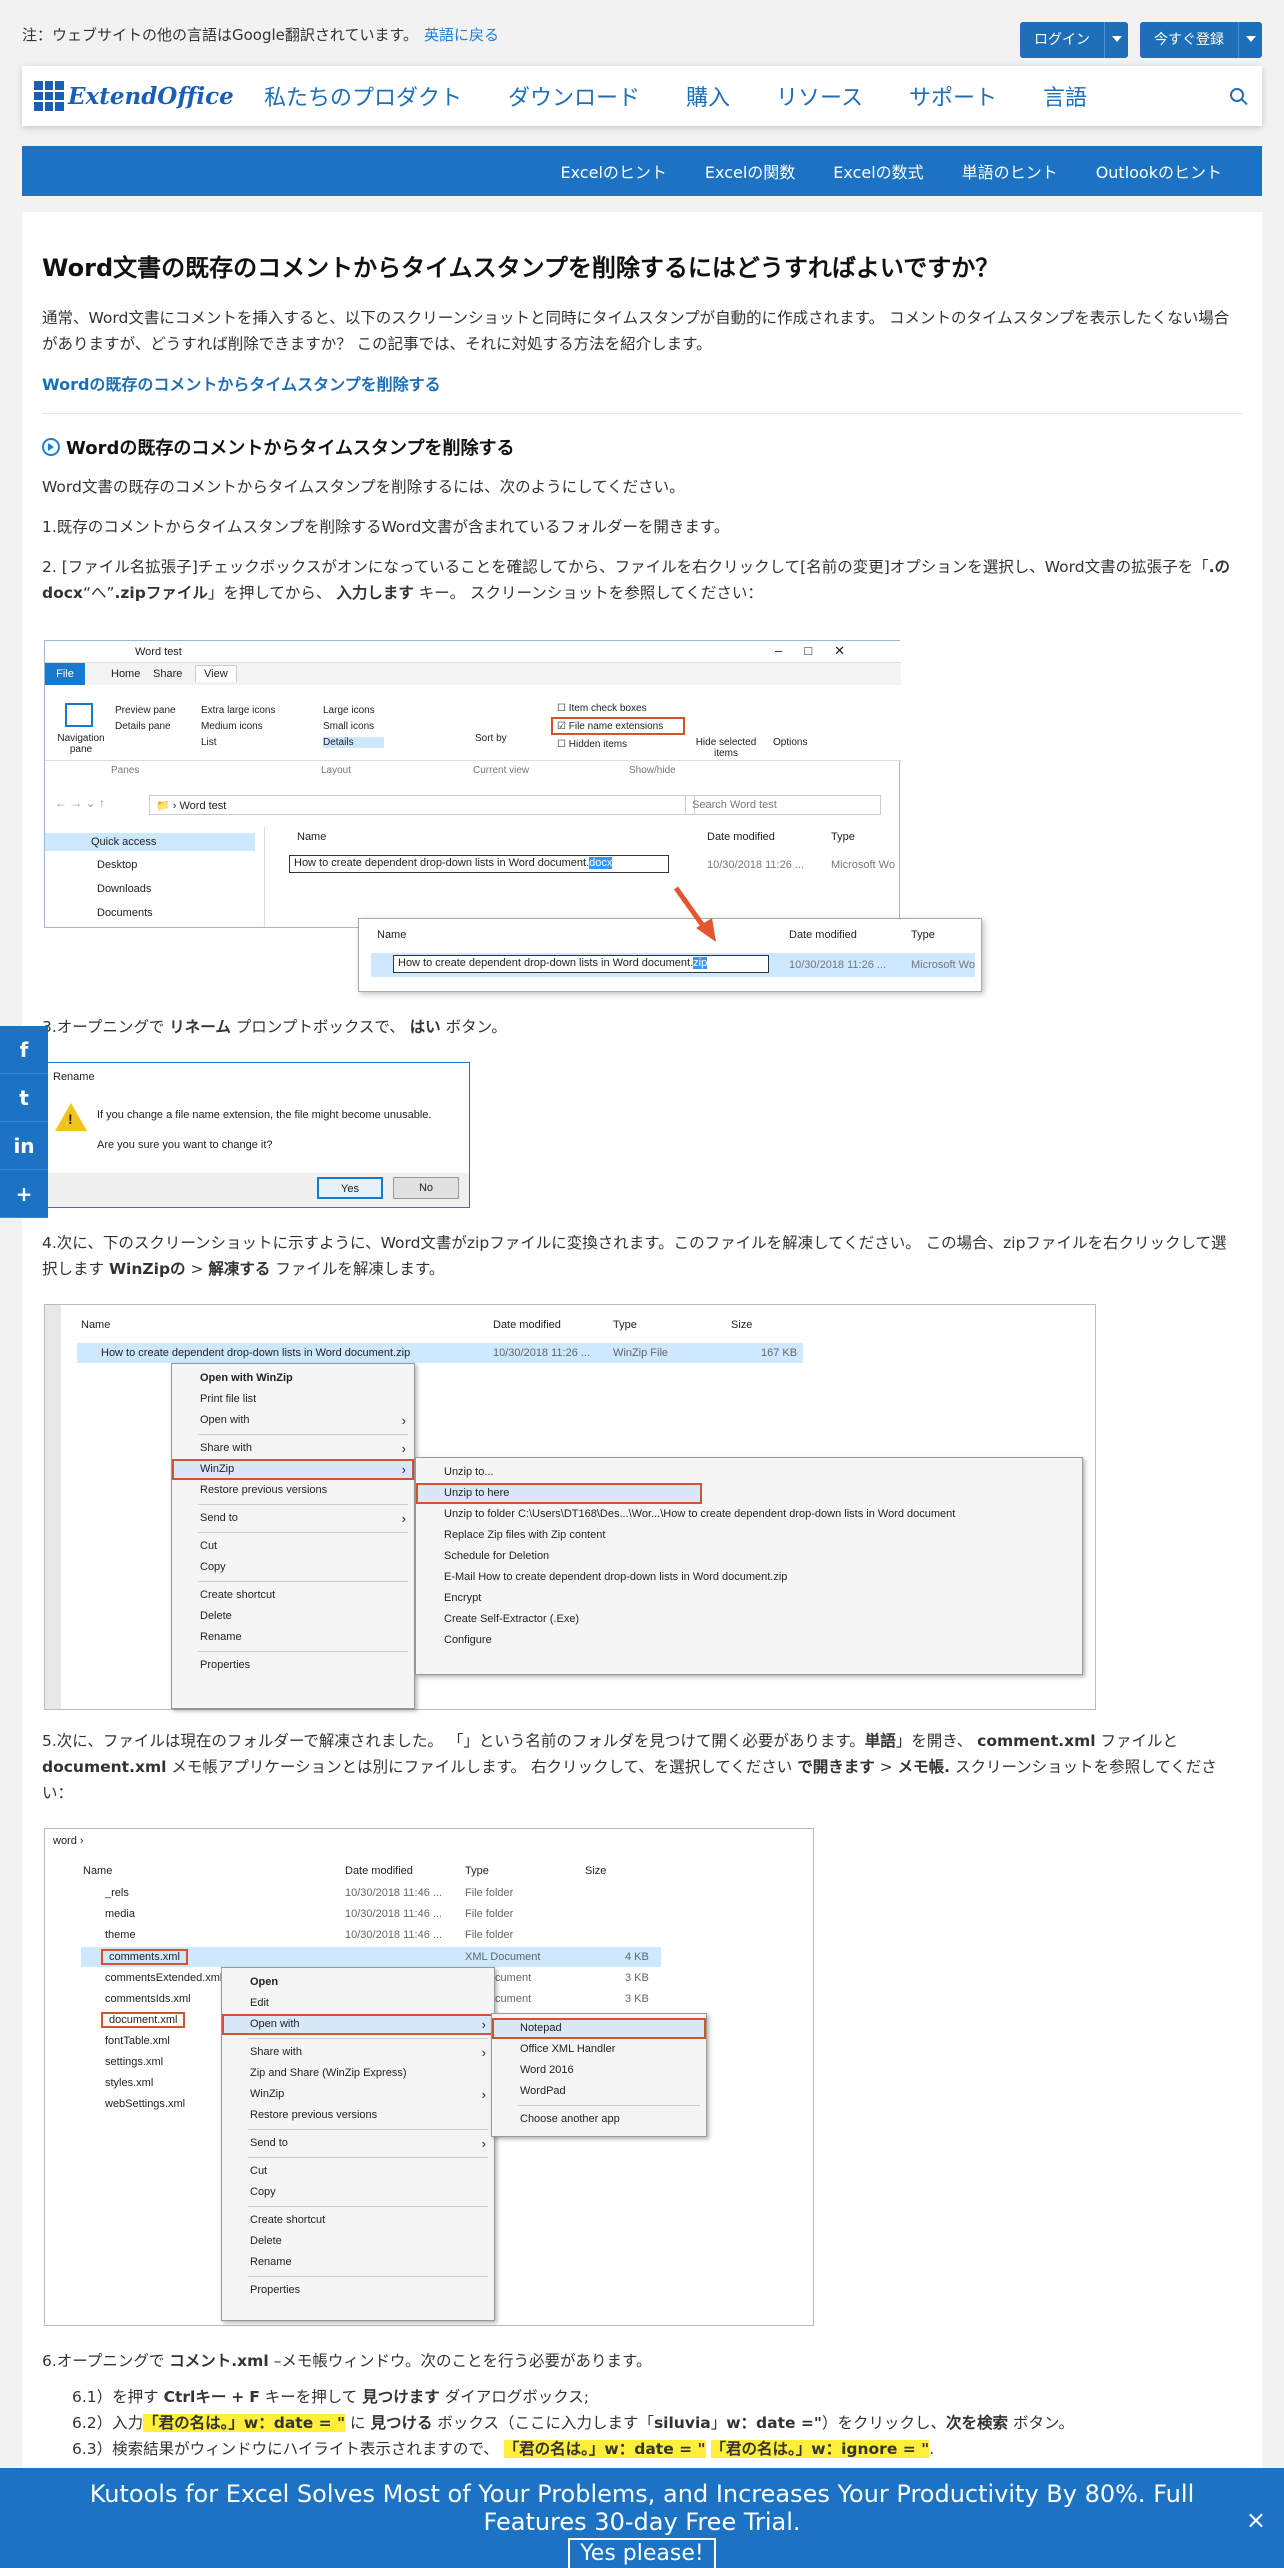 The height and width of the screenshot is (2568, 1284). I want to click on menu-open: Open, so click(358, 1982).